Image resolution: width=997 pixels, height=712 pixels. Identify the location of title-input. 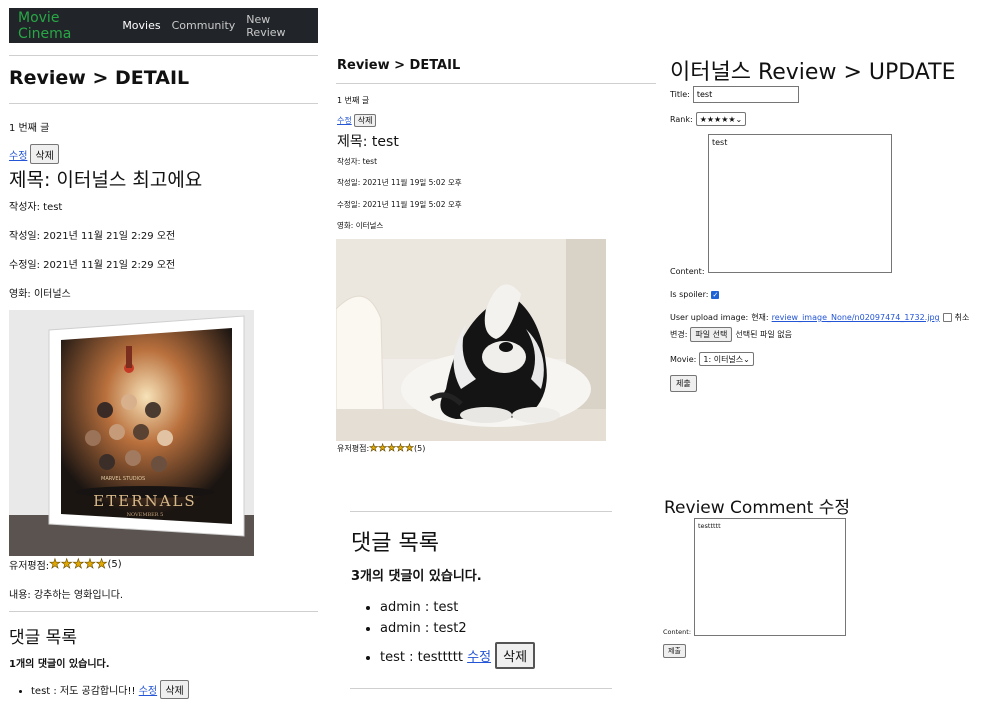
(745, 94).